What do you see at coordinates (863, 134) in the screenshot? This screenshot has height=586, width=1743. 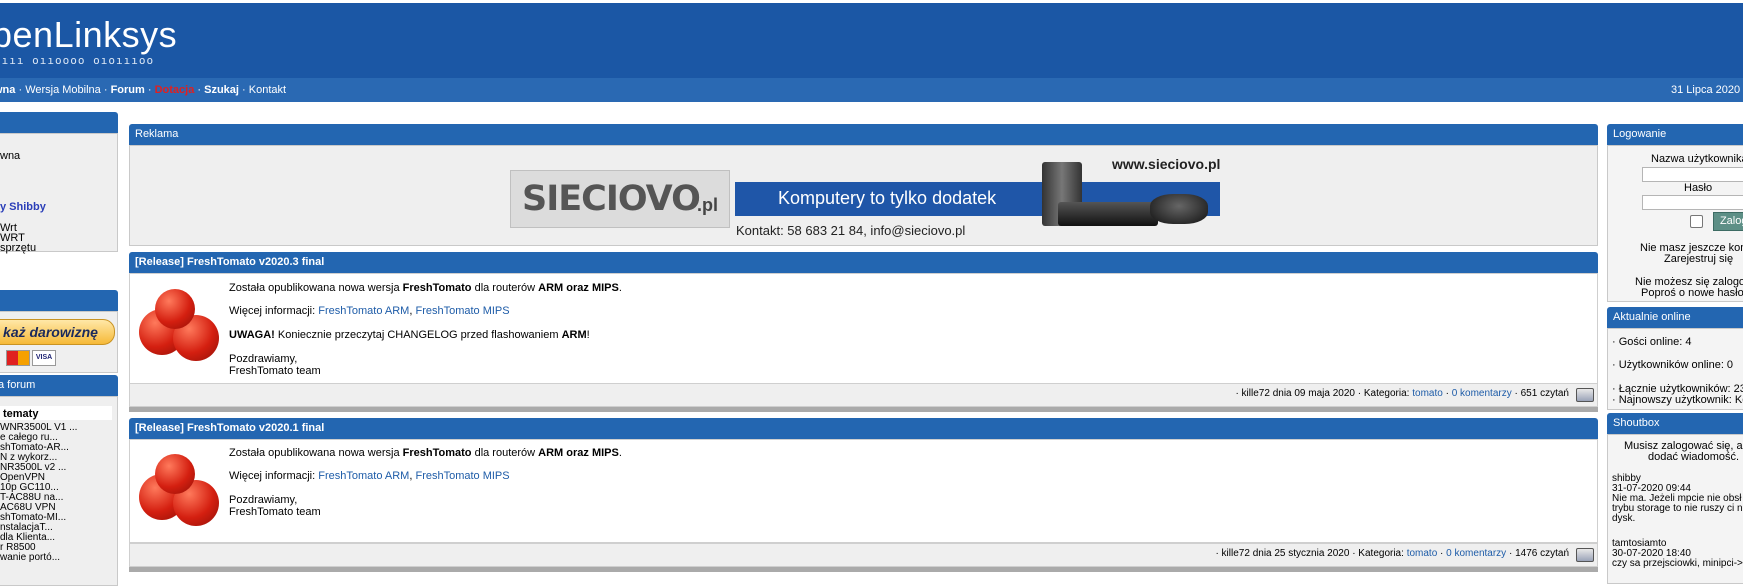 I see `ad-header: Reklama` at bounding box center [863, 134].